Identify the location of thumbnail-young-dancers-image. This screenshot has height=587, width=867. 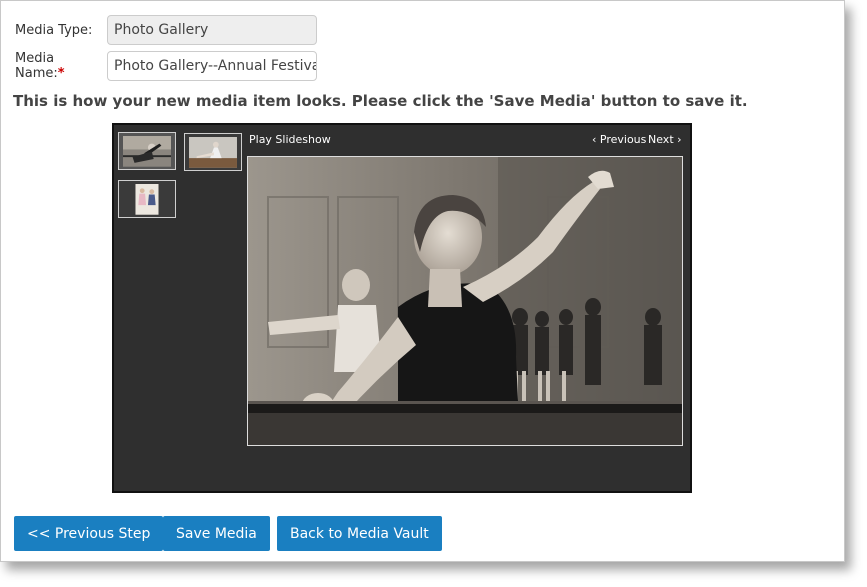
(147, 199).